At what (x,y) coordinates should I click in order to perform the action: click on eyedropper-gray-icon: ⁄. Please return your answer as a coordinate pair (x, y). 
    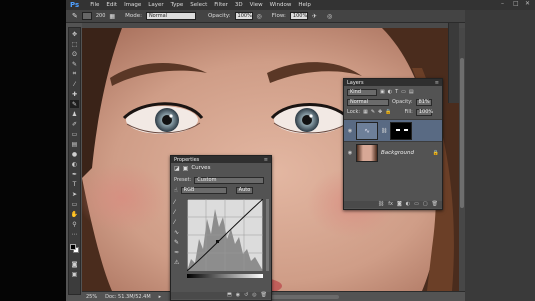
    Looking at the image, I should click on (178, 212).